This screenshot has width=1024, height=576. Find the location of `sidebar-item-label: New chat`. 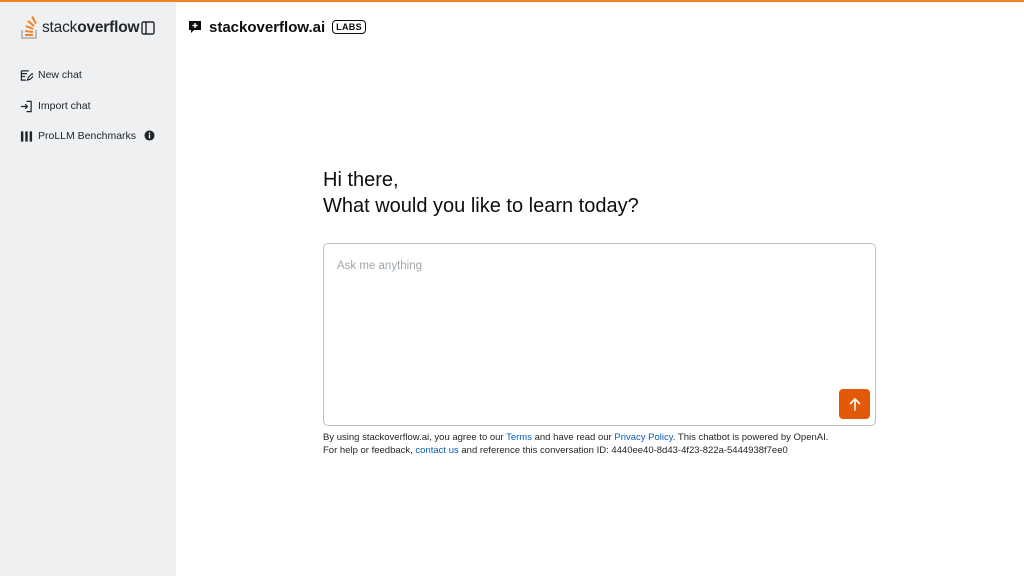

sidebar-item-label: New chat is located at coordinates (60, 75).